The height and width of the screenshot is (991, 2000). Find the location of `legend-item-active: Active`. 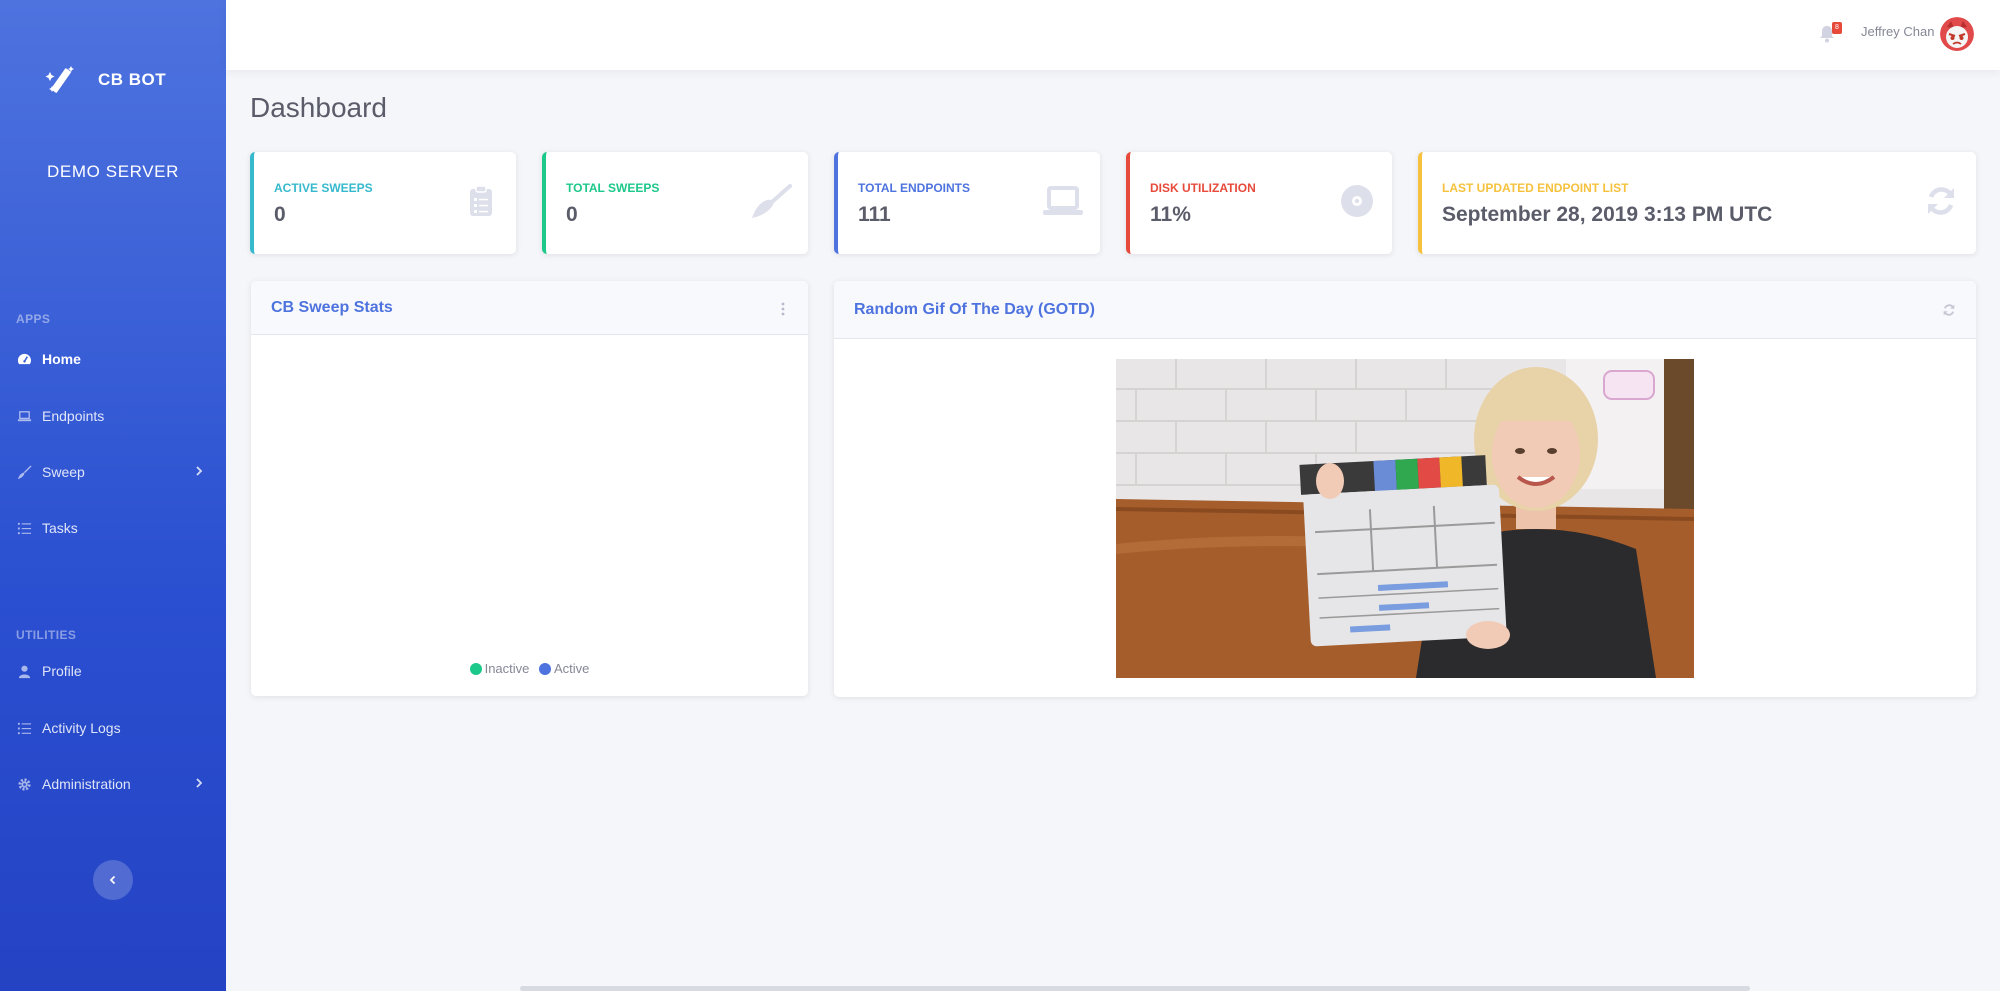

legend-item-active: Active is located at coordinates (564, 668).